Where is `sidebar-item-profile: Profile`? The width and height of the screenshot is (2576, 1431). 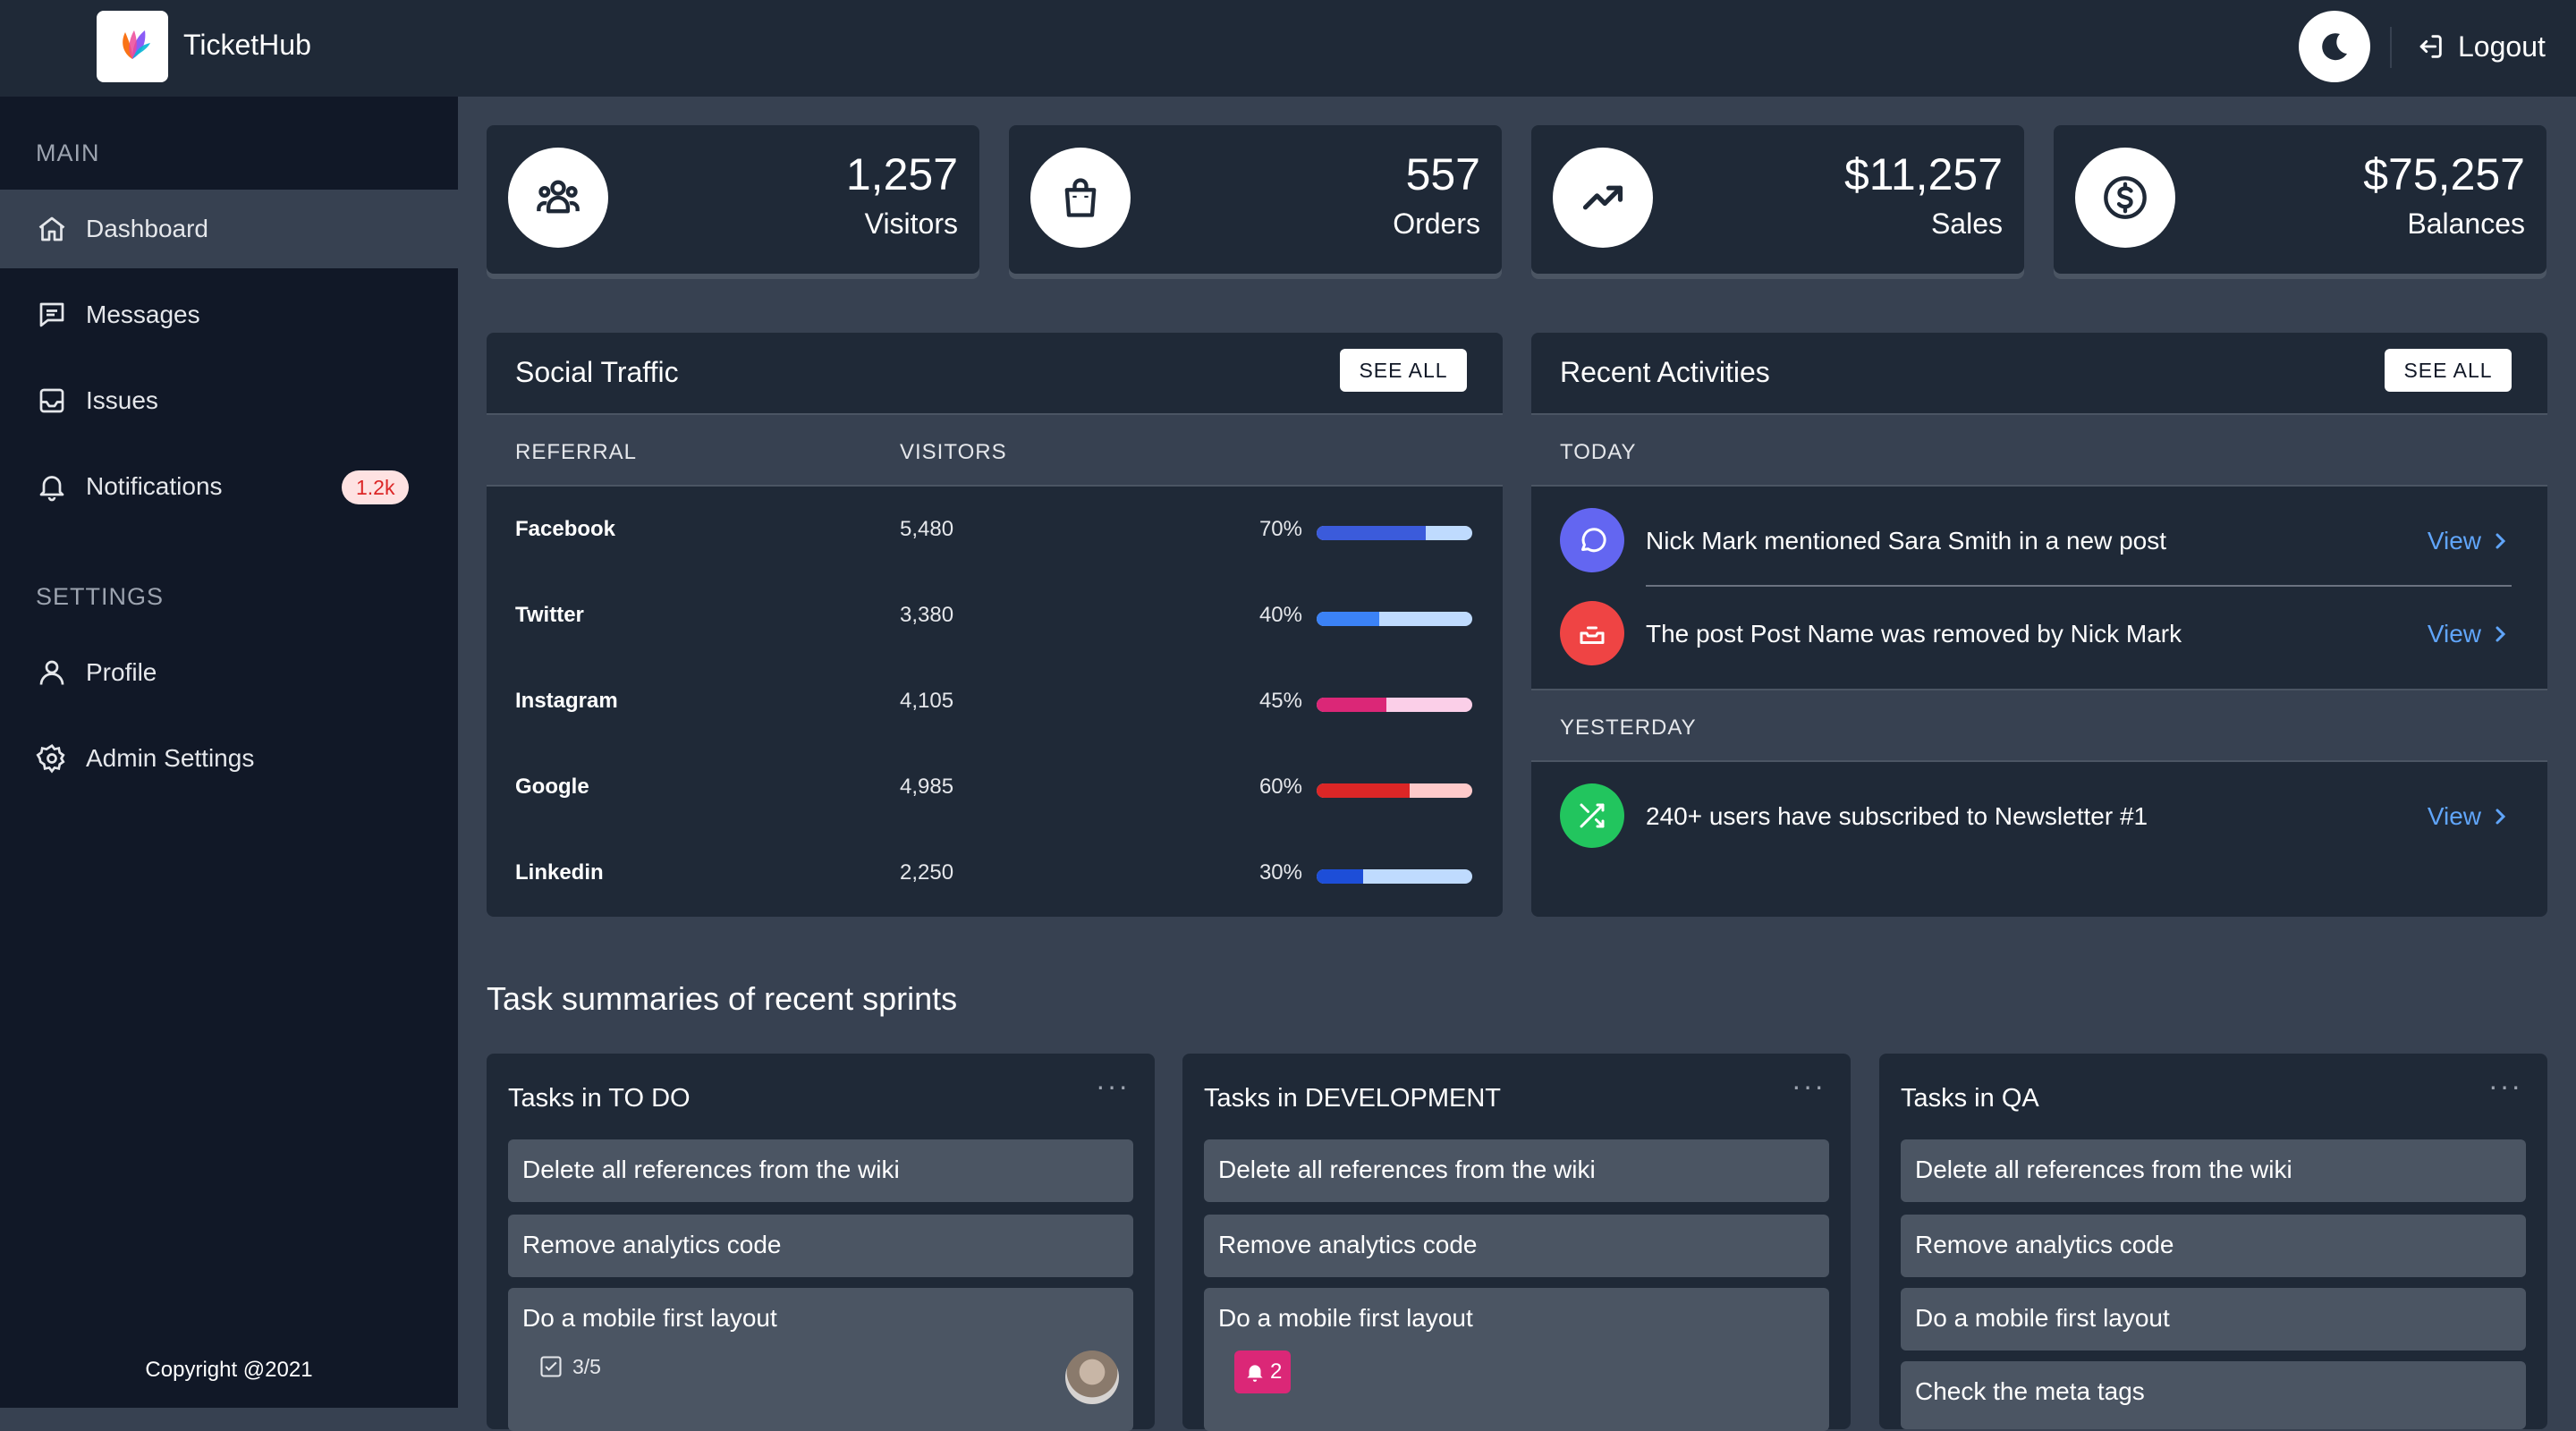
sidebar-item-profile: Profile is located at coordinates (229, 673).